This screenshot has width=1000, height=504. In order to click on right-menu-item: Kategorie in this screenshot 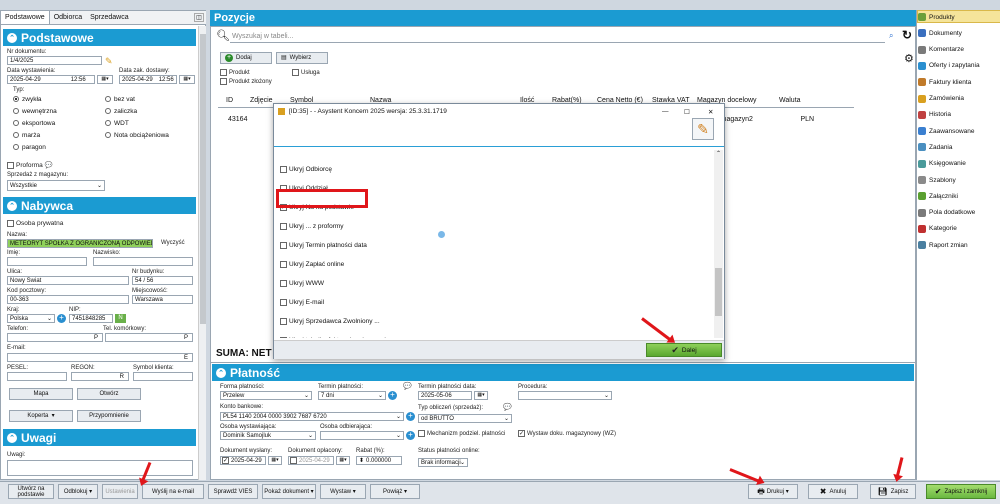, I will do `click(937, 228)`.